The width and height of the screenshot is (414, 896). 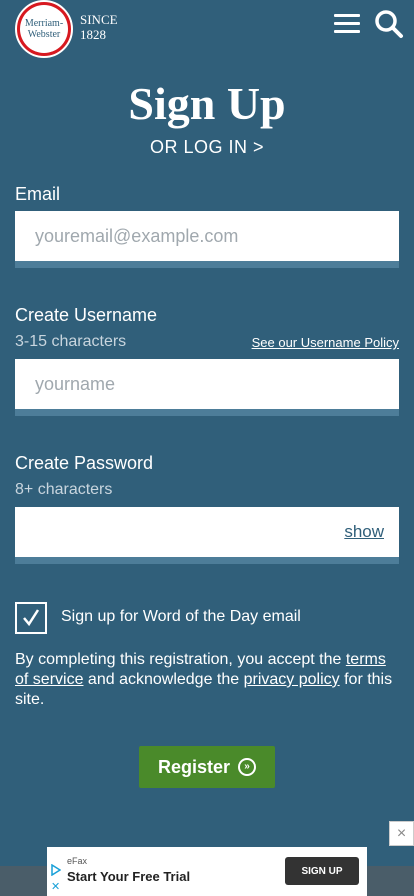 What do you see at coordinates (137, 235) in the screenshot?
I see `email-placeholder: youremail@example.com` at bounding box center [137, 235].